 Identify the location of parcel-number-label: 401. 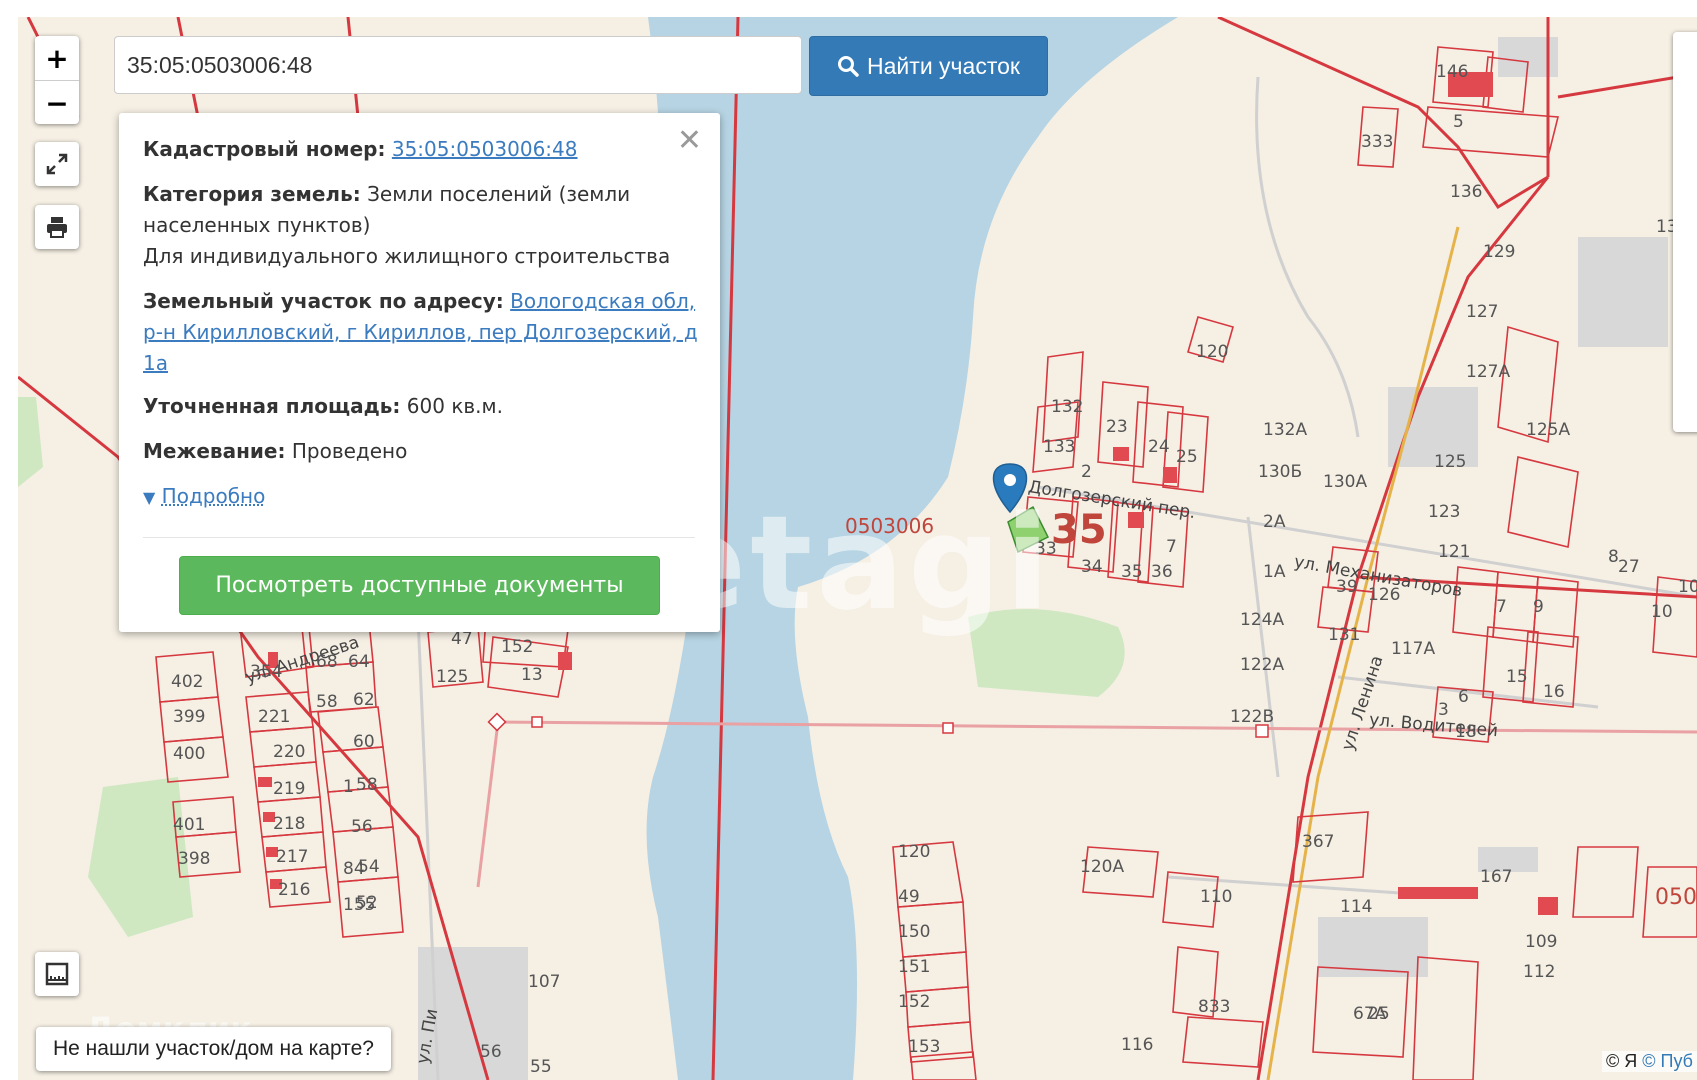
(189, 825).